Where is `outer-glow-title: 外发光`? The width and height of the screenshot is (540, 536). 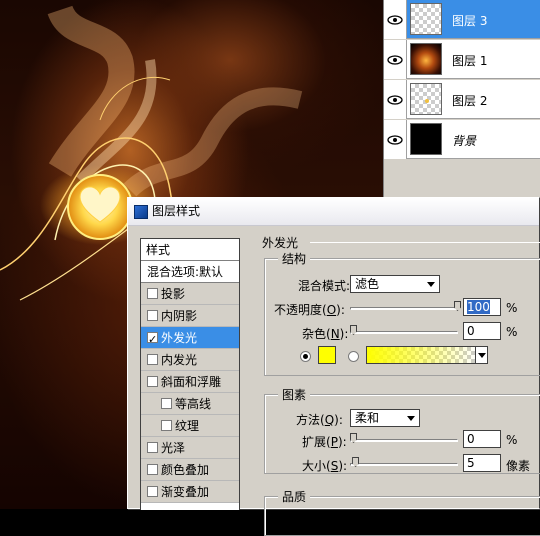 outer-glow-title: 外发光 is located at coordinates (280, 243).